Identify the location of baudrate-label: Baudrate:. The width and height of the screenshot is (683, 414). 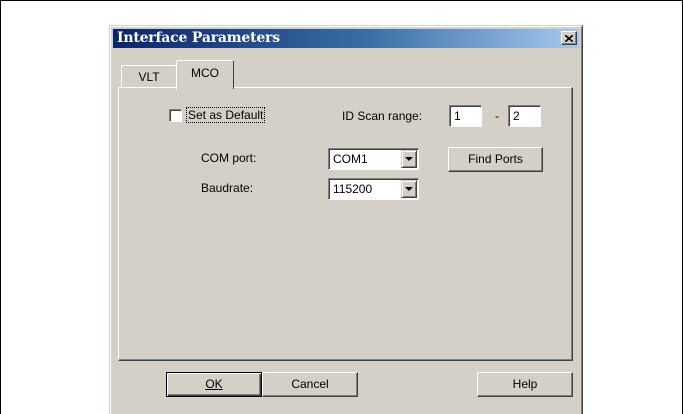
(227, 188).